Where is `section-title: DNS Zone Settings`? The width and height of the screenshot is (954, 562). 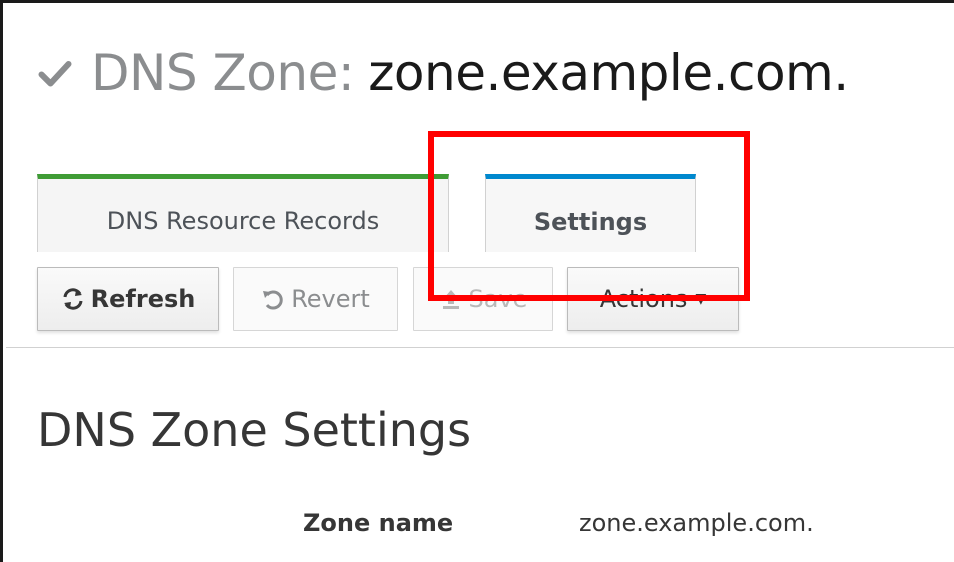
section-title: DNS Zone Settings is located at coordinates (254, 430).